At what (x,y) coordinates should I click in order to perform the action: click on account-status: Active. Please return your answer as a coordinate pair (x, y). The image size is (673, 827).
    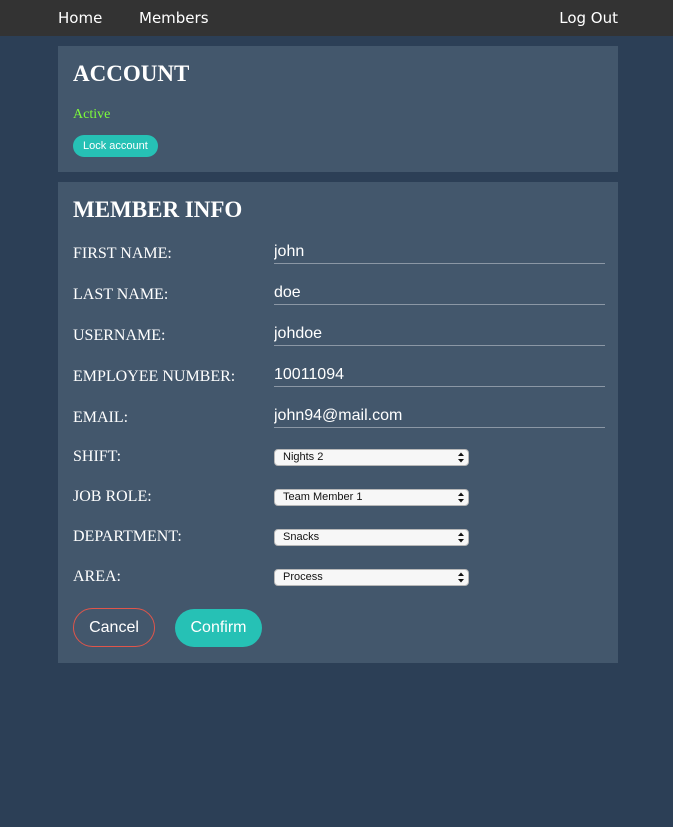
    Looking at the image, I should click on (92, 114).